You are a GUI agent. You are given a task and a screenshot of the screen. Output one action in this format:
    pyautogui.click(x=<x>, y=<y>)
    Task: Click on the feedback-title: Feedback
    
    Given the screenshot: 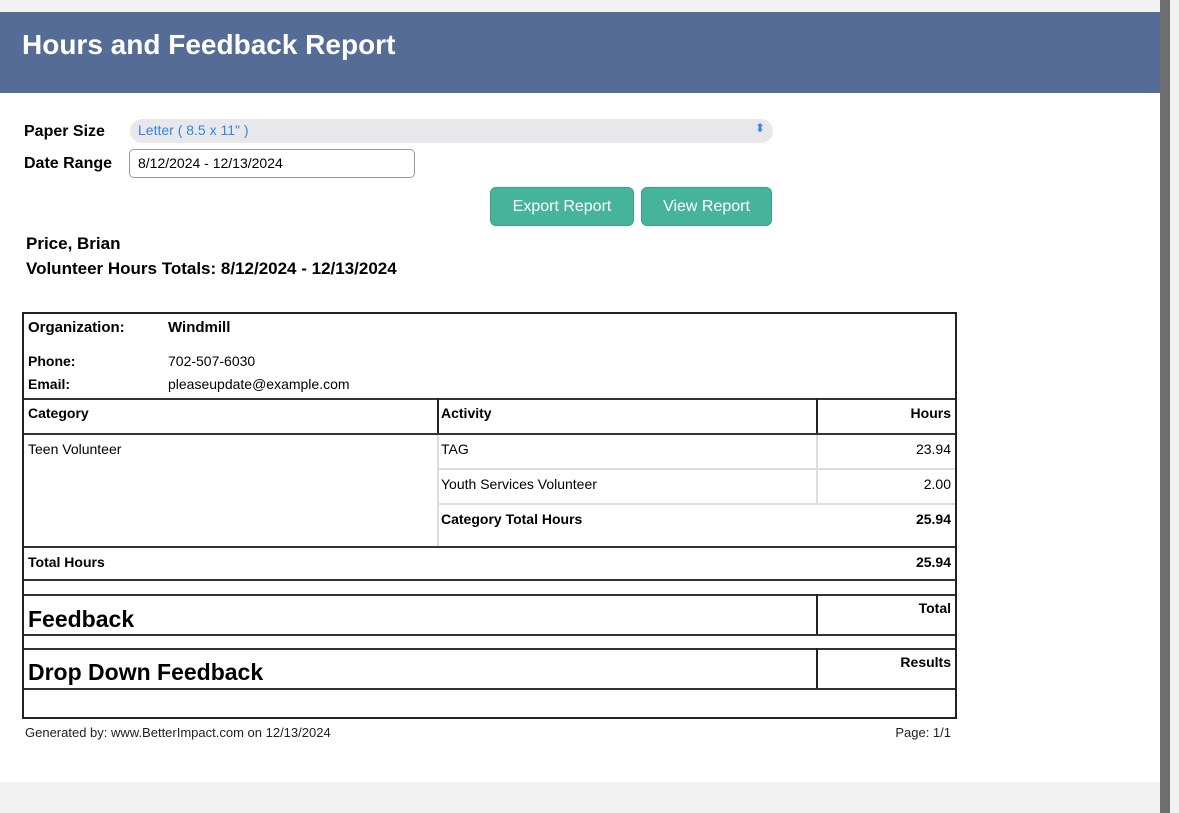 What is the action you would take?
    pyautogui.click(x=81, y=619)
    